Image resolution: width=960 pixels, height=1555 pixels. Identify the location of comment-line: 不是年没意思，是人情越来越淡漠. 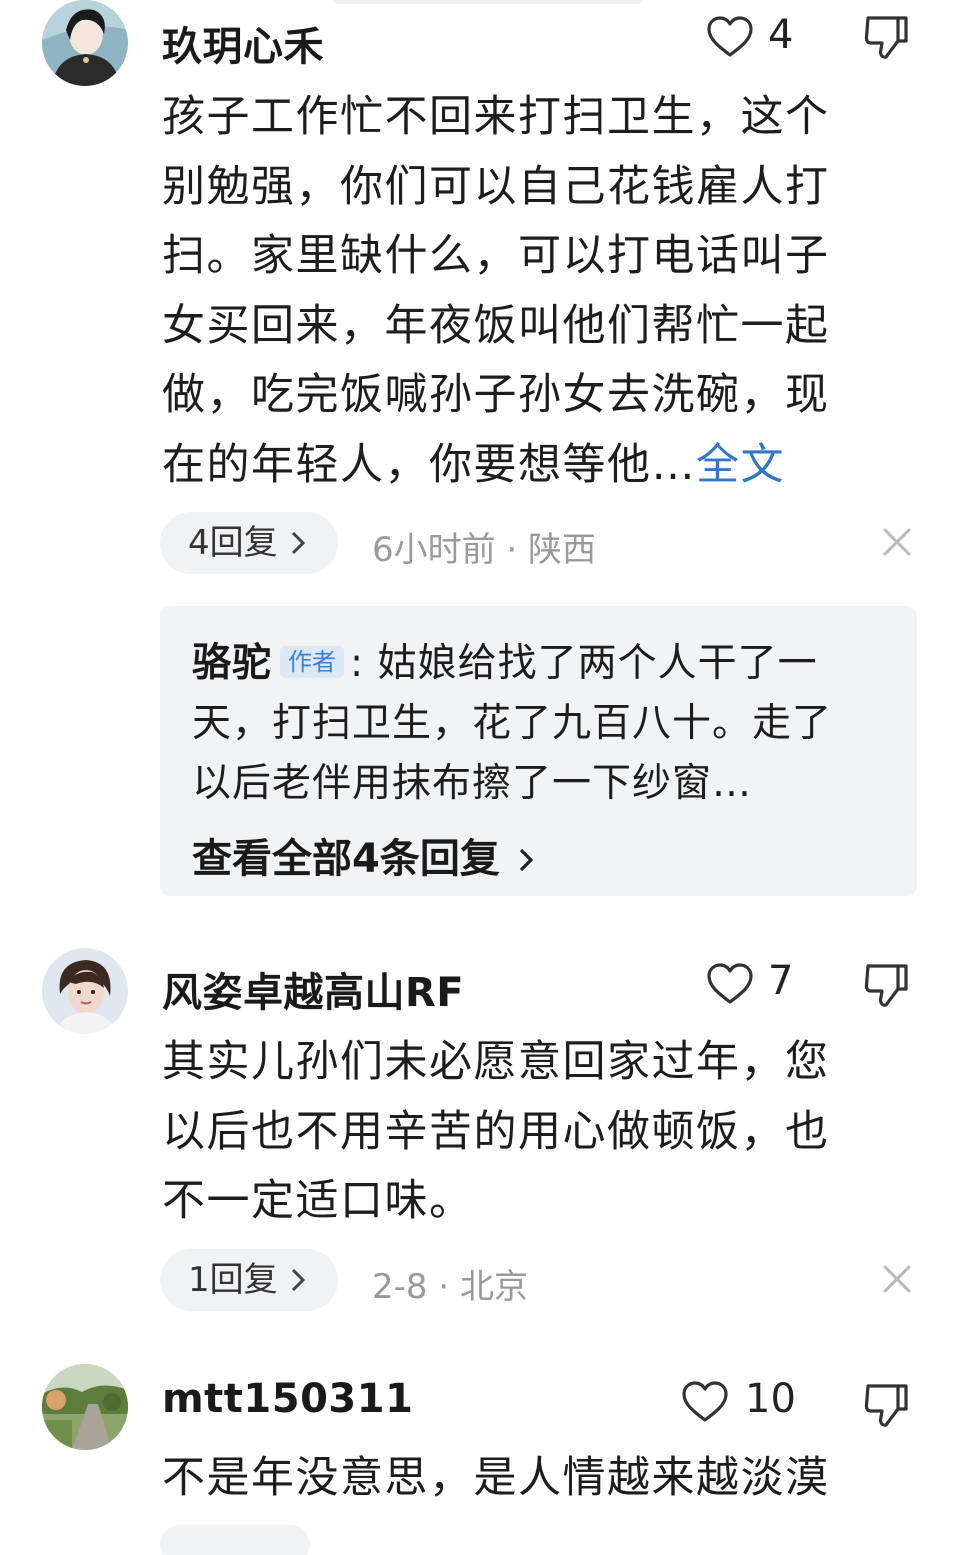
(496, 1478).